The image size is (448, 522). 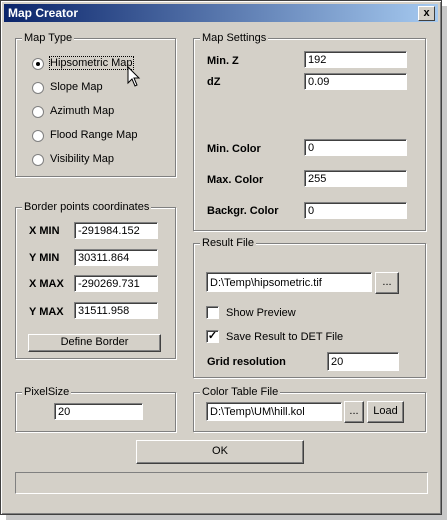 What do you see at coordinates (220, 452) in the screenshot?
I see `ok-button: OK` at bounding box center [220, 452].